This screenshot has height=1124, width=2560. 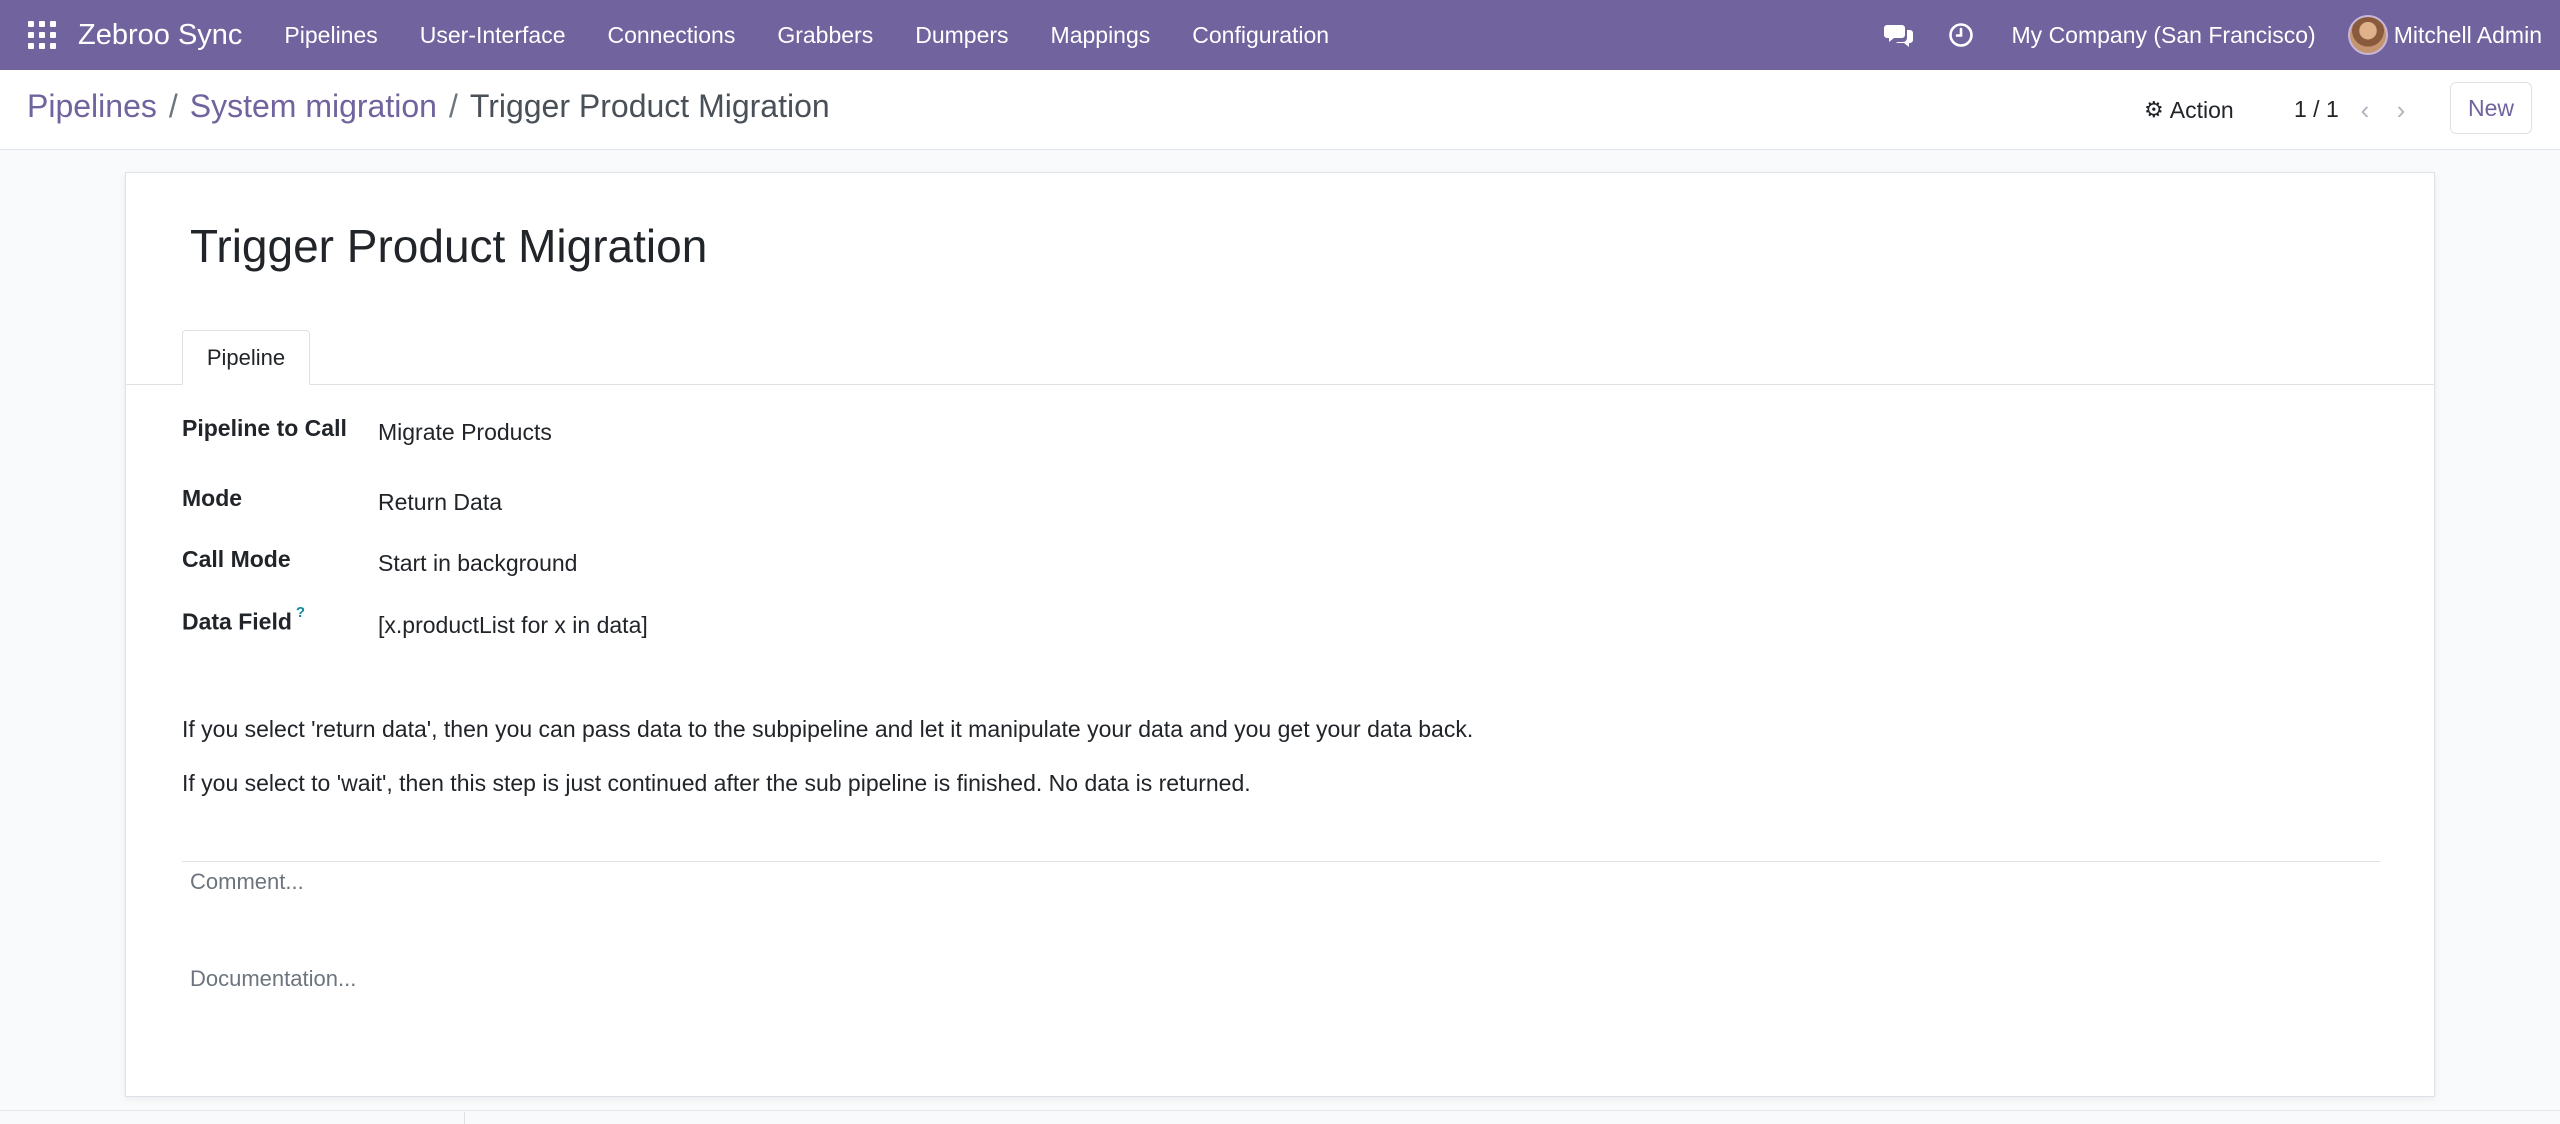 What do you see at coordinates (464, 1118) in the screenshot?
I see `bottom-divider` at bounding box center [464, 1118].